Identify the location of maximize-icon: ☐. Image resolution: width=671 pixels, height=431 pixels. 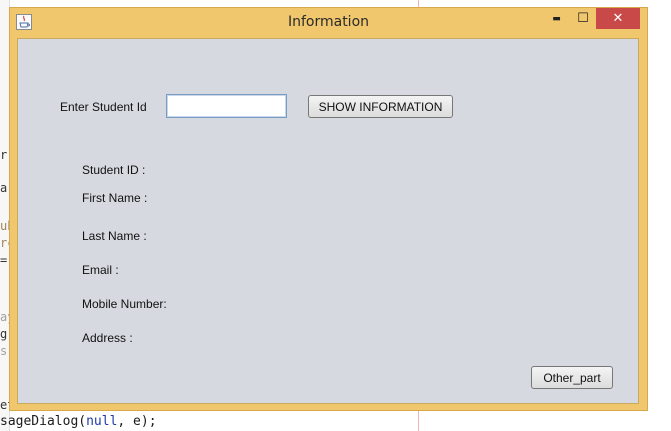
(583, 18).